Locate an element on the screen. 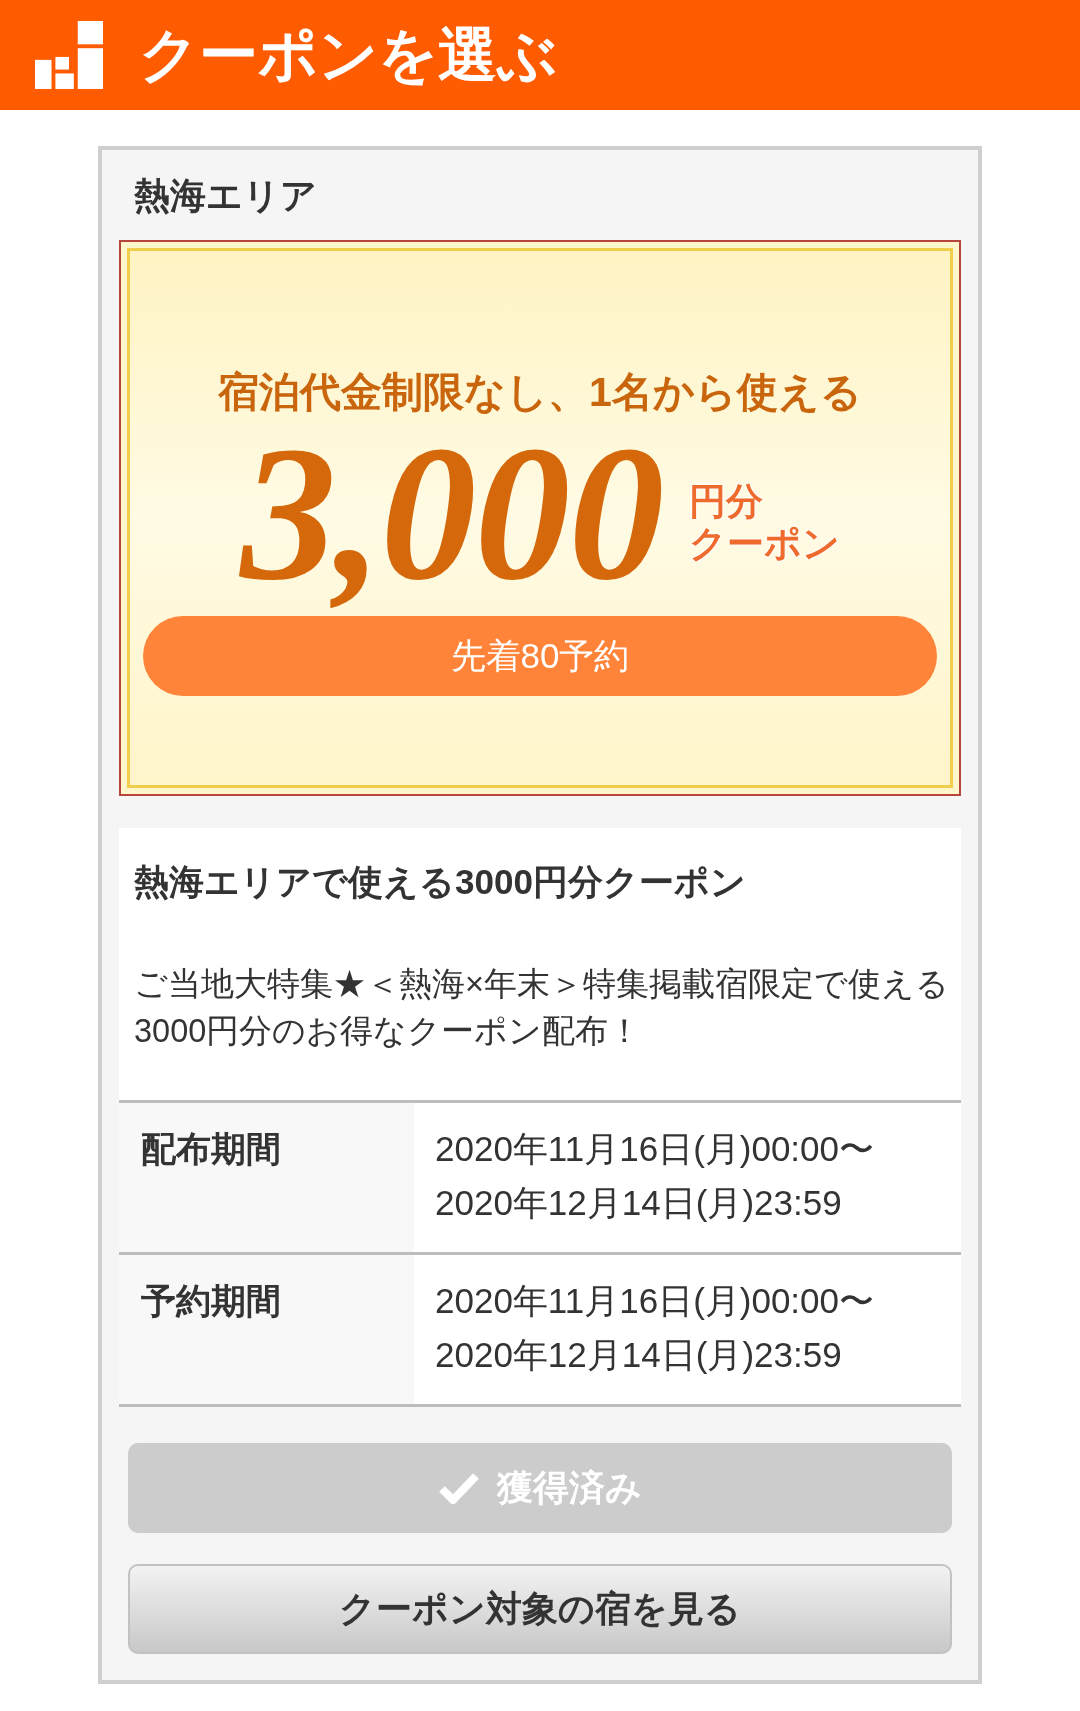 The height and width of the screenshot is (1711, 1080). stair-blocks-icon is located at coordinates (69, 55).